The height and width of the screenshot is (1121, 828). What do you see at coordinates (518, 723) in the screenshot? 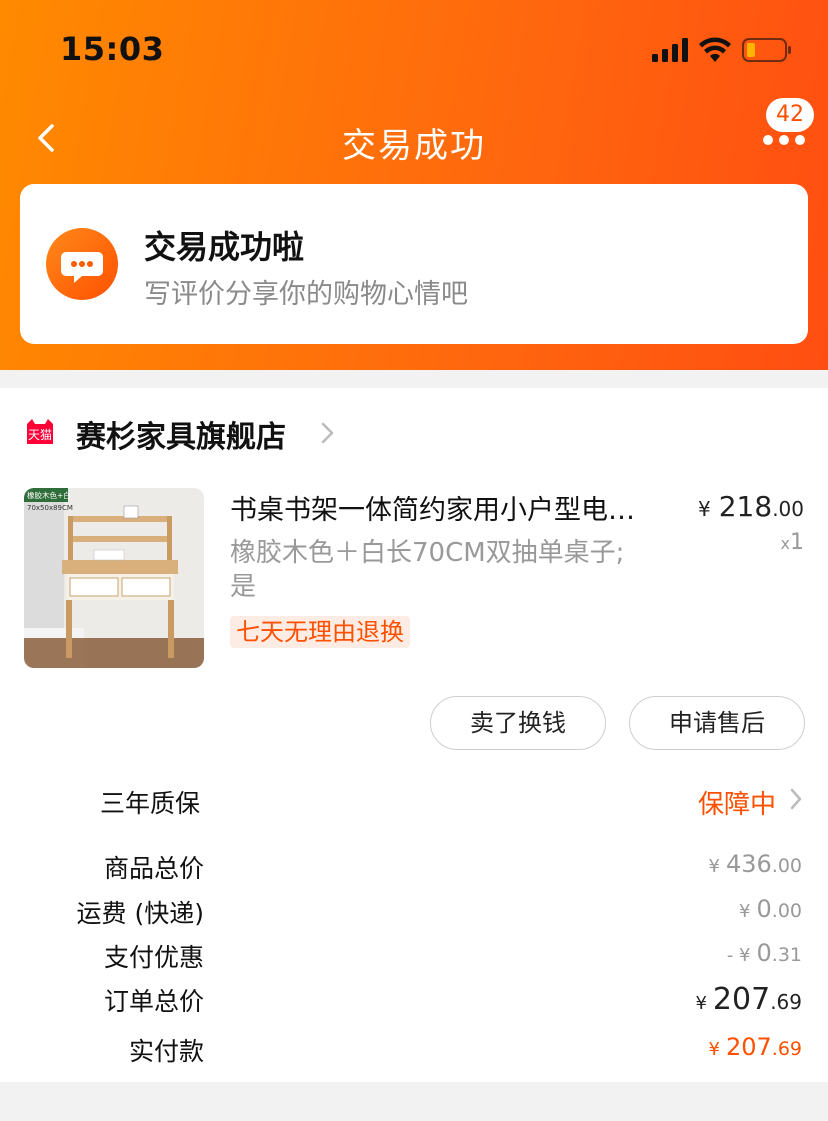
I see `sell-button: 卖了换钱` at bounding box center [518, 723].